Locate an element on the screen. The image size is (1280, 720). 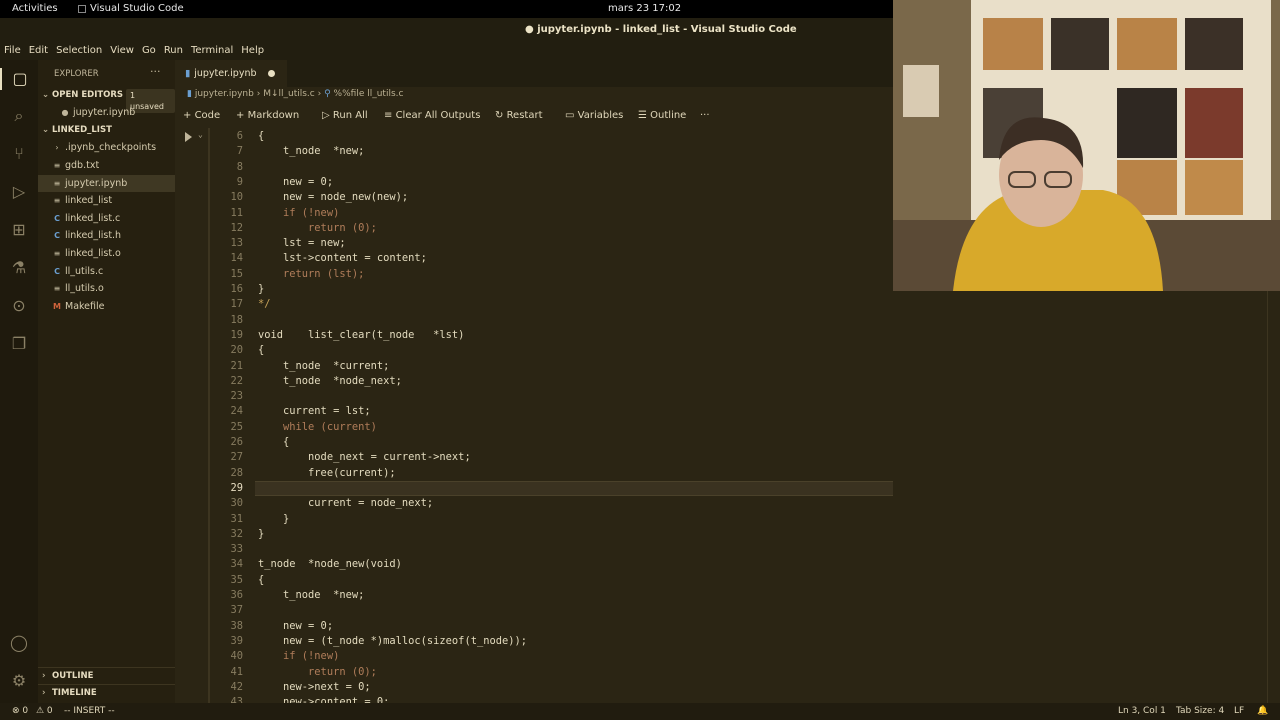
code-line: node_next = current->next; is located at coordinates (364, 457).